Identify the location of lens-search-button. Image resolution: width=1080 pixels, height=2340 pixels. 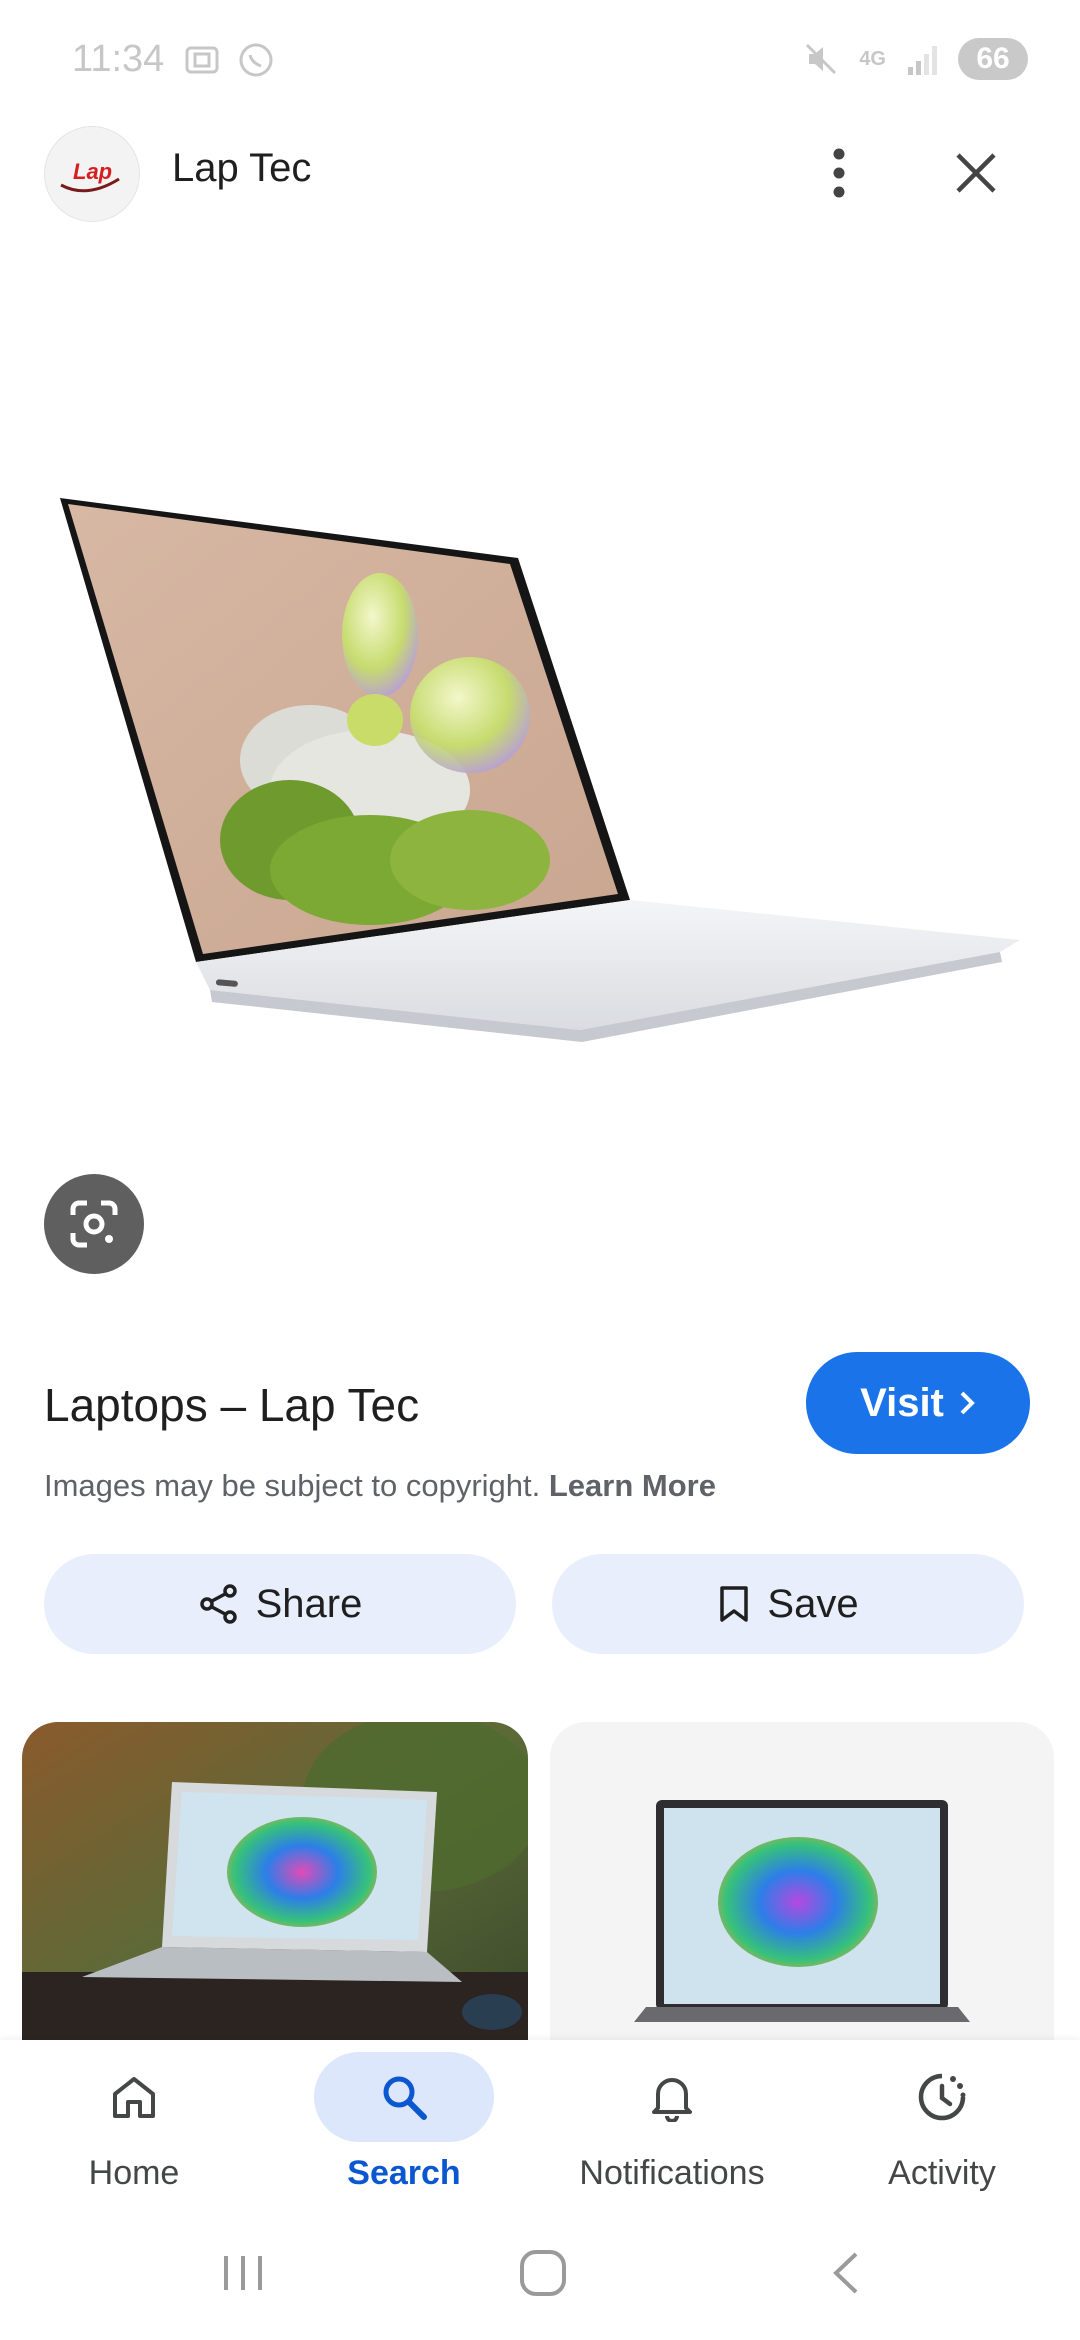
(94, 1224).